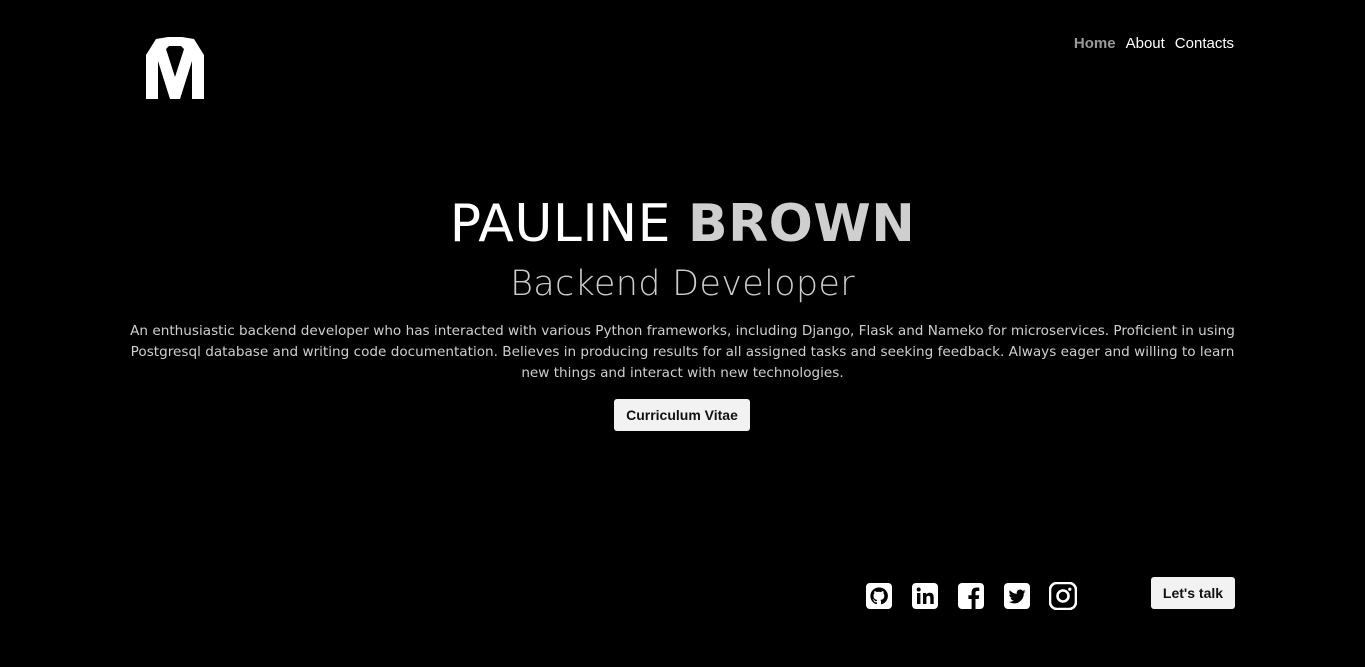  What do you see at coordinates (1145, 44) in the screenshot?
I see `nav-about-link: About` at bounding box center [1145, 44].